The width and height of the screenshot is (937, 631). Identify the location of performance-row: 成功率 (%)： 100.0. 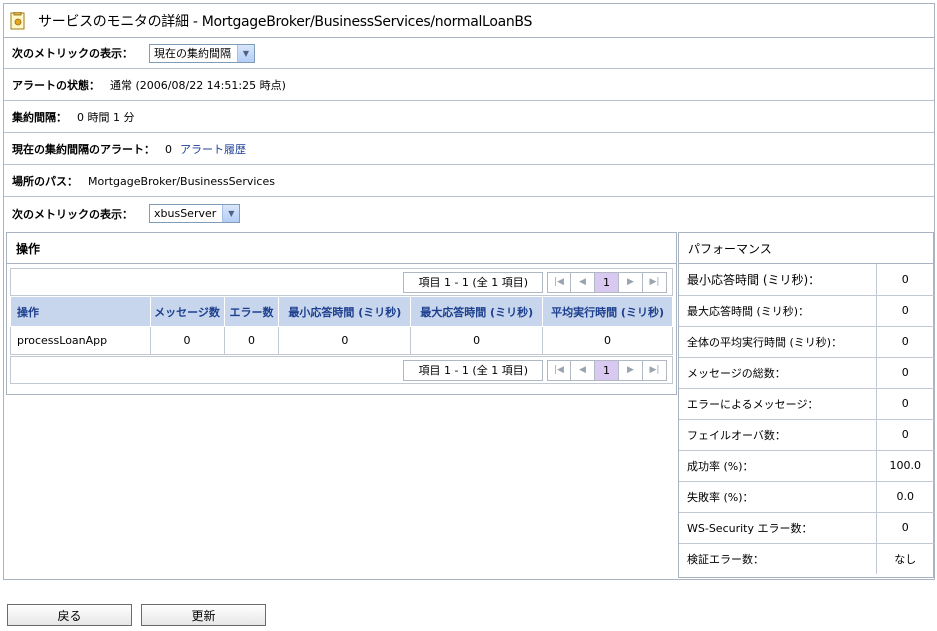
(806, 466).